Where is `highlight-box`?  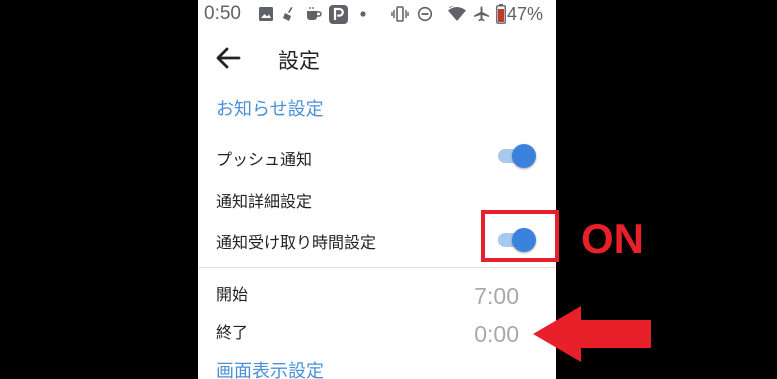 highlight-box is located at coordinates (520, 236).